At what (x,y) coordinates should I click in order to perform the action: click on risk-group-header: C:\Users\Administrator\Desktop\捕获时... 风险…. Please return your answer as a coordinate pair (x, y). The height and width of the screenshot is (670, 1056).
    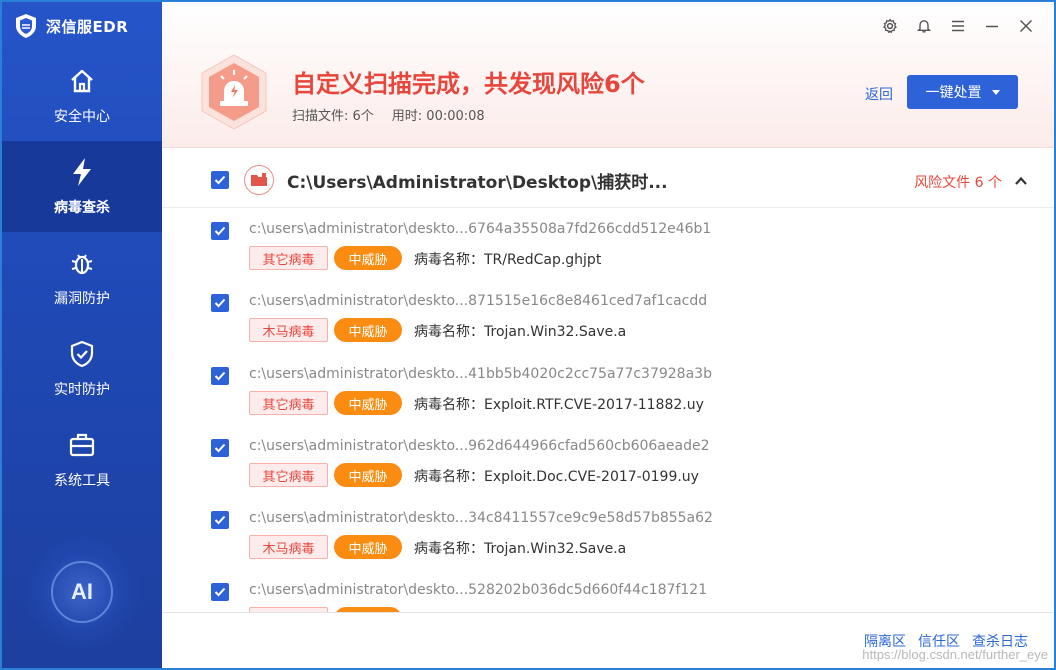
    Looking at the image, I should click on (608, 180).